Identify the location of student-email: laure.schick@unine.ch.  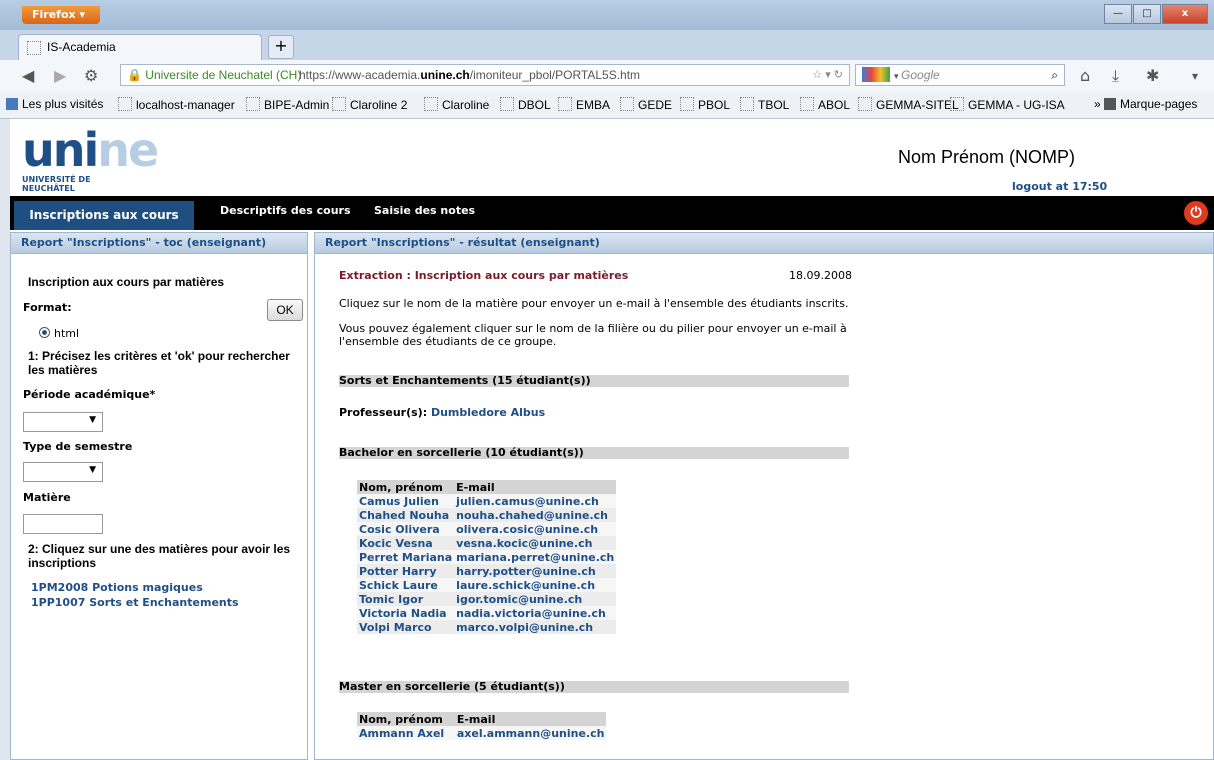
(535, 585).